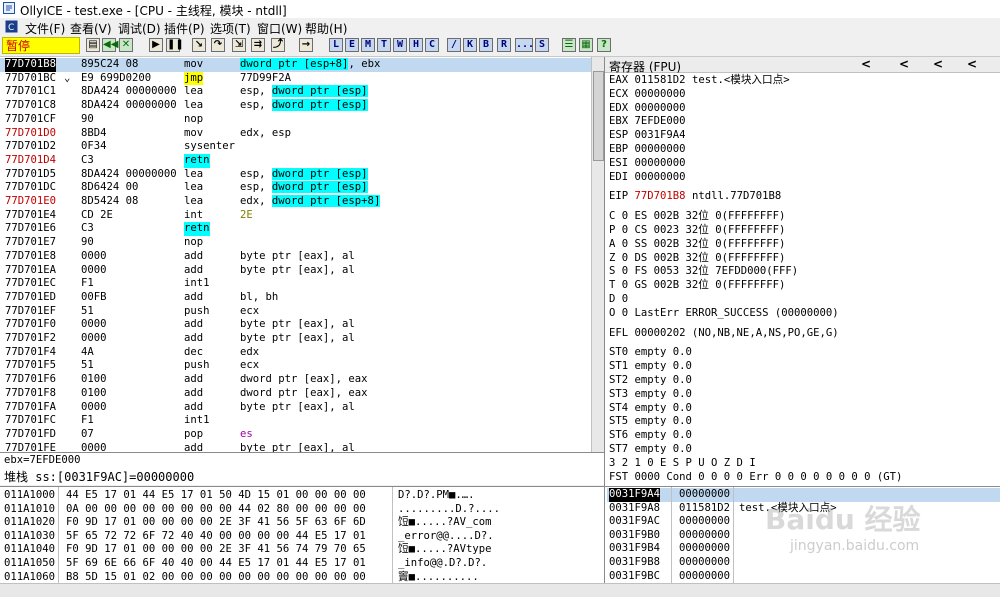 The image size is (1000, 597). I want to click on disassembly-scrollbar, so click(598, 254).